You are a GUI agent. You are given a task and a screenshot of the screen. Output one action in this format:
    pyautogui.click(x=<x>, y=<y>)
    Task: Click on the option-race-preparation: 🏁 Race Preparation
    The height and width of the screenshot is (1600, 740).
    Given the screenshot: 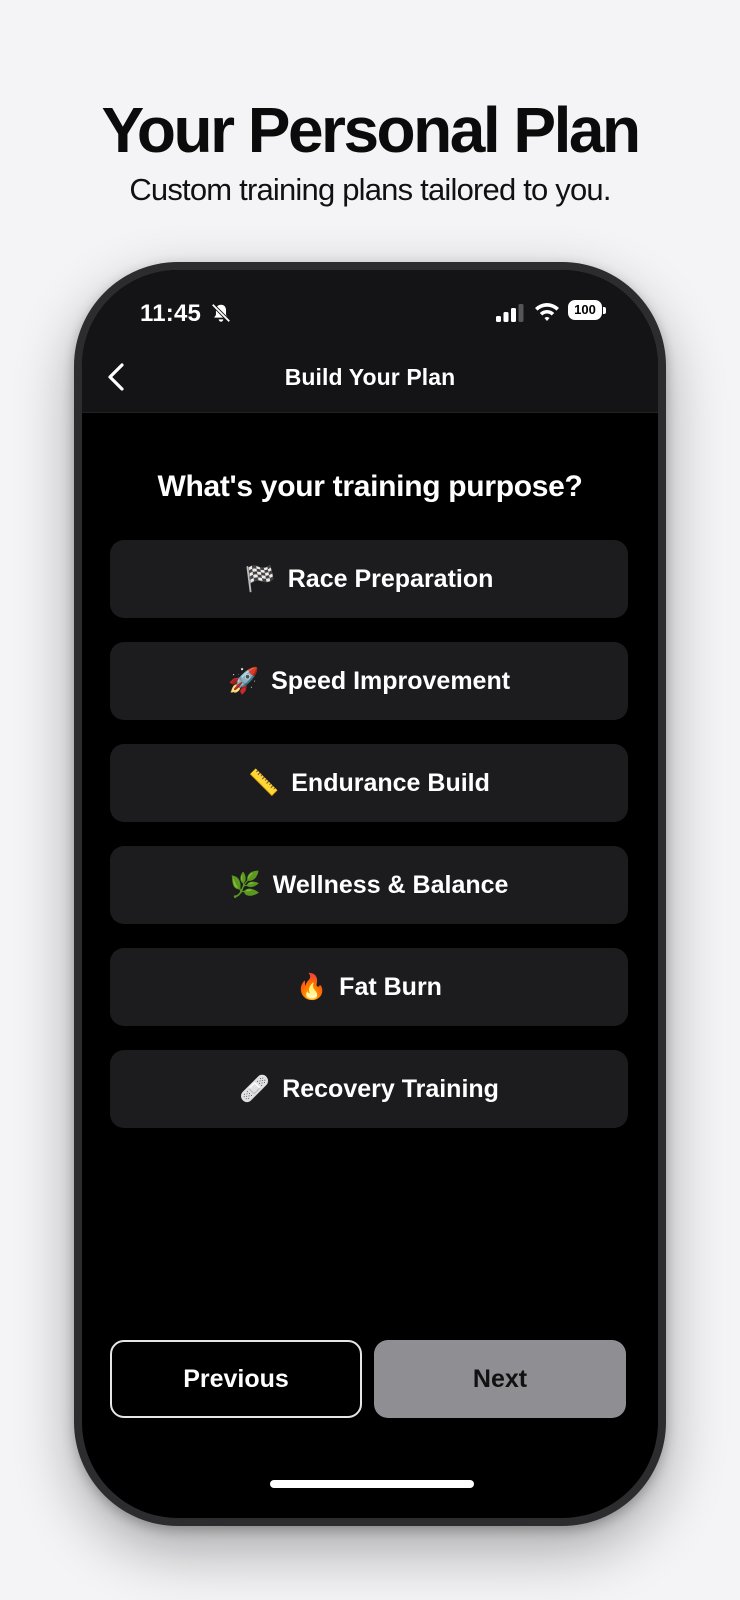 What is the action you would take?
    pyautogui.click(x=369, y=579)
    